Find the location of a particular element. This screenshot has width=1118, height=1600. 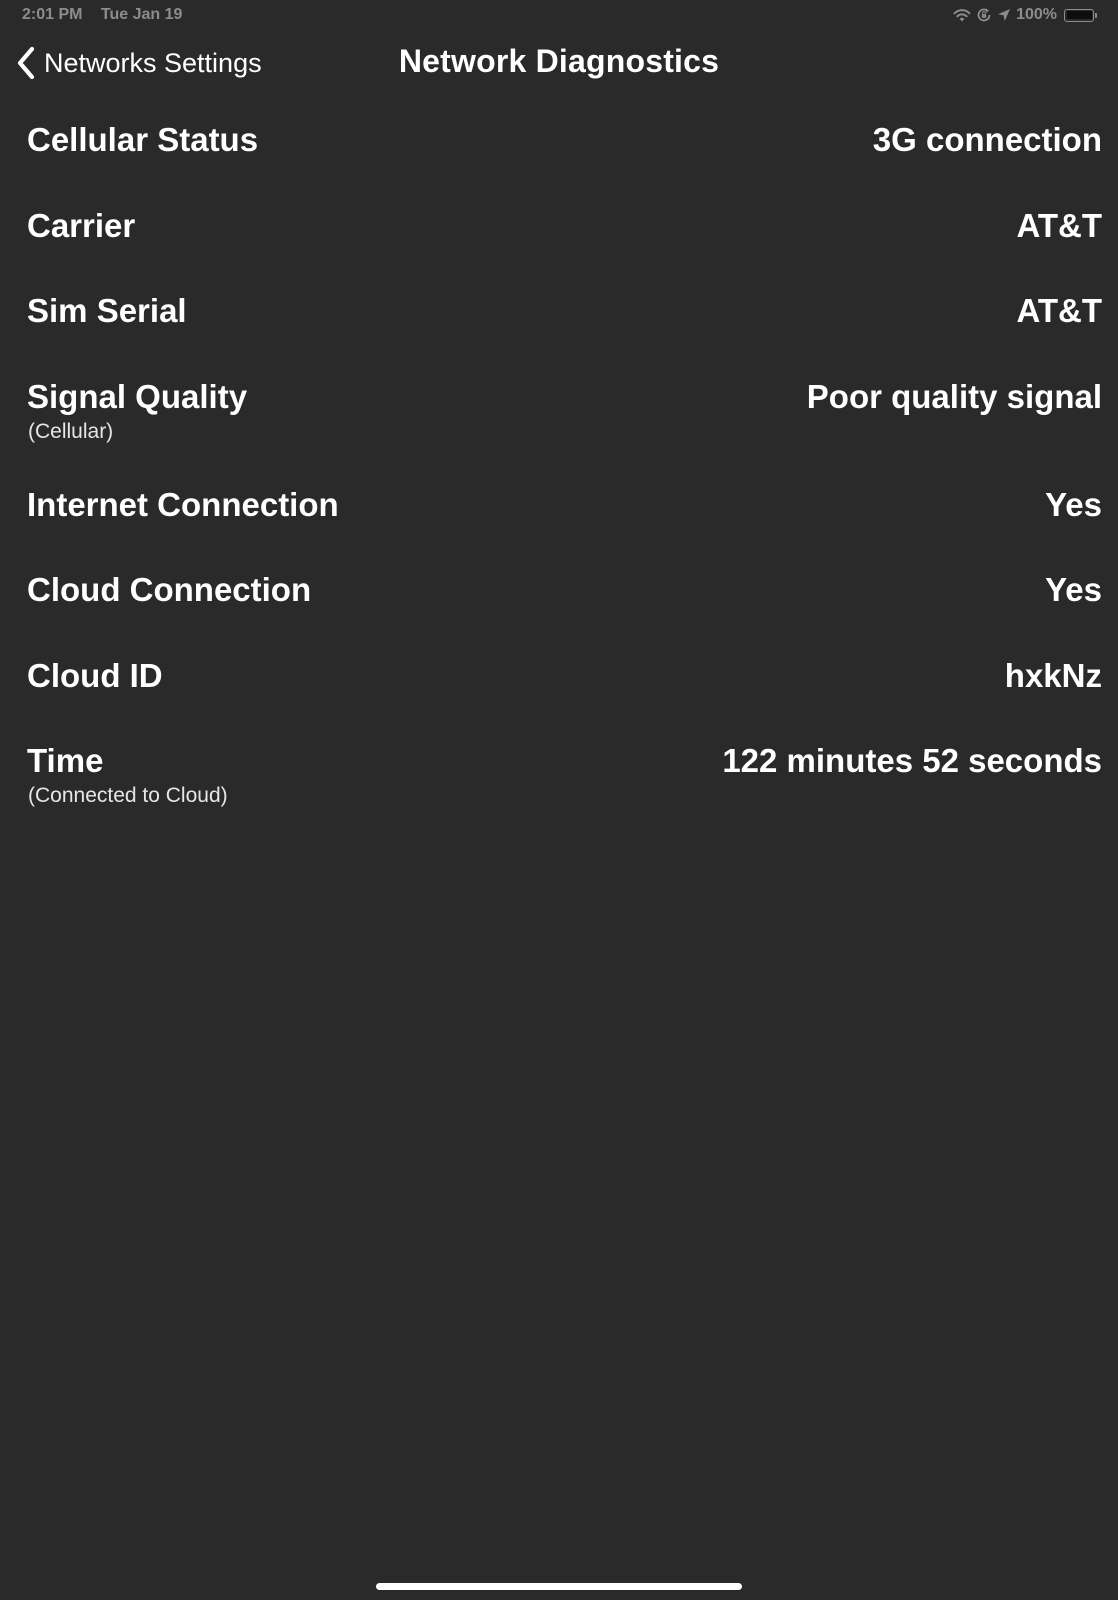

status-left: 2:01 PM Tue Jan 19 is located at coordinates (109, 15).